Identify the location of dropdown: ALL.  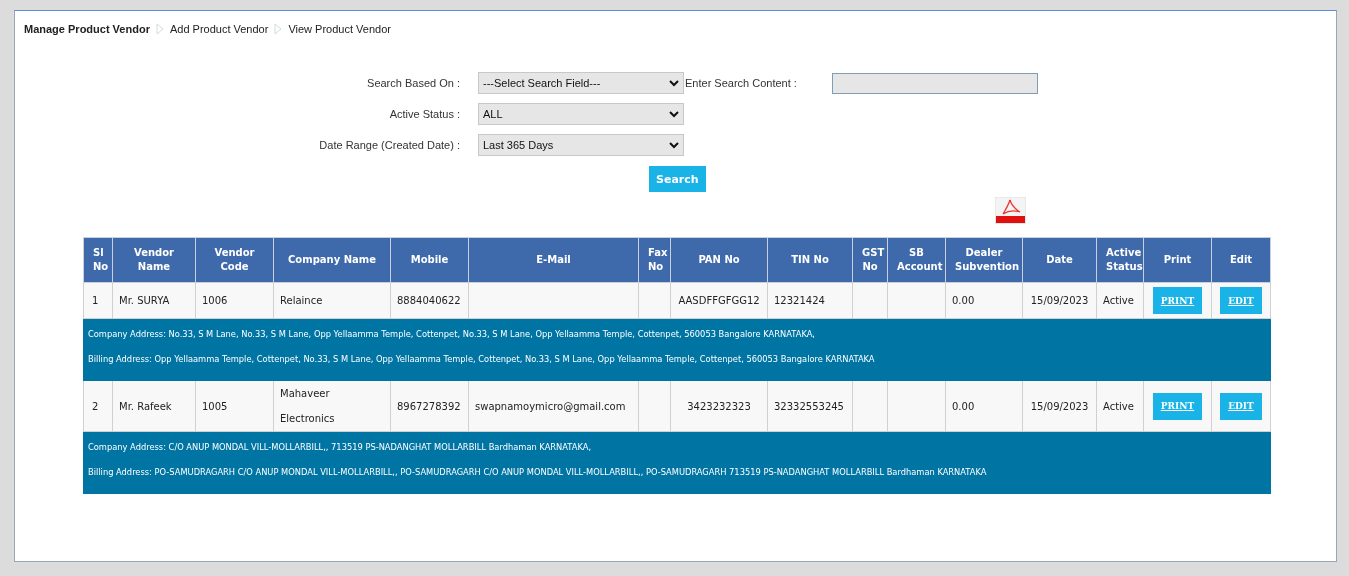
(581, 114).